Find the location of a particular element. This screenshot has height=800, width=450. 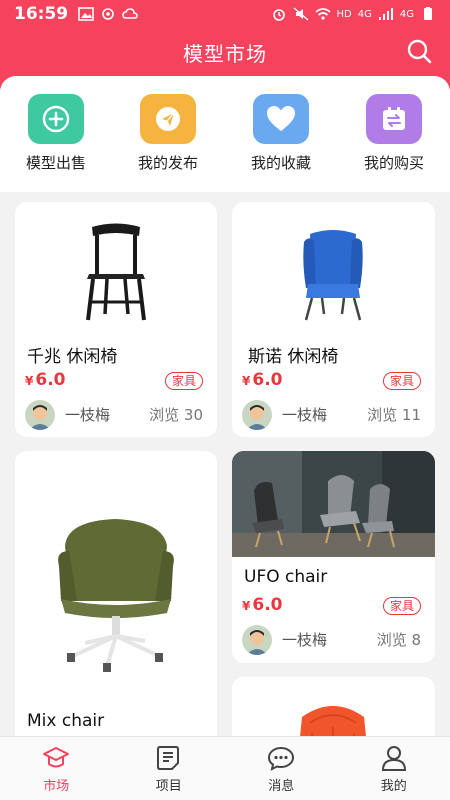

quick-action-my-posts: 我的发布 is located at coordinates (168, 133).